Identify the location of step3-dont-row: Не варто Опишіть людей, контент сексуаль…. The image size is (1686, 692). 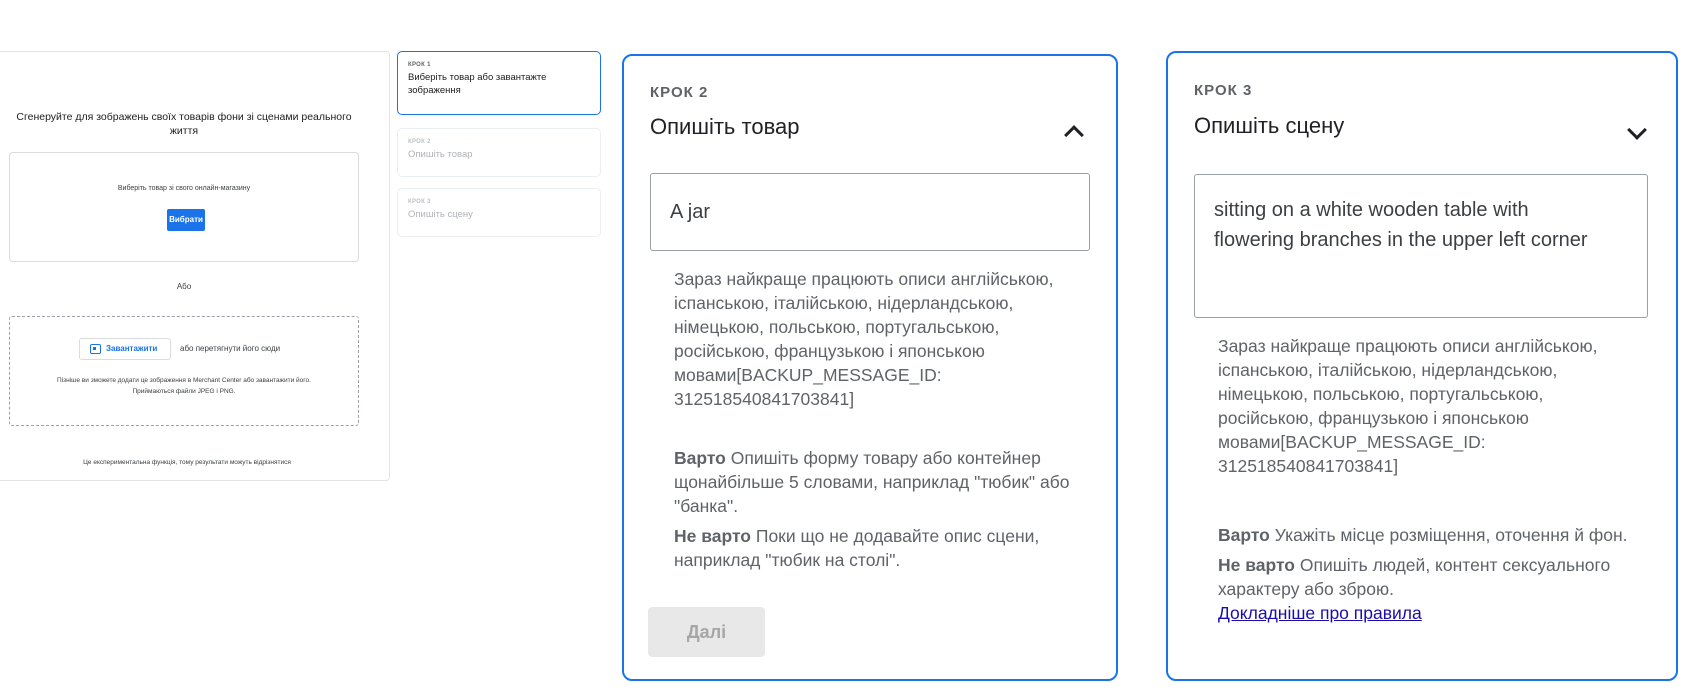
(1428, 577).